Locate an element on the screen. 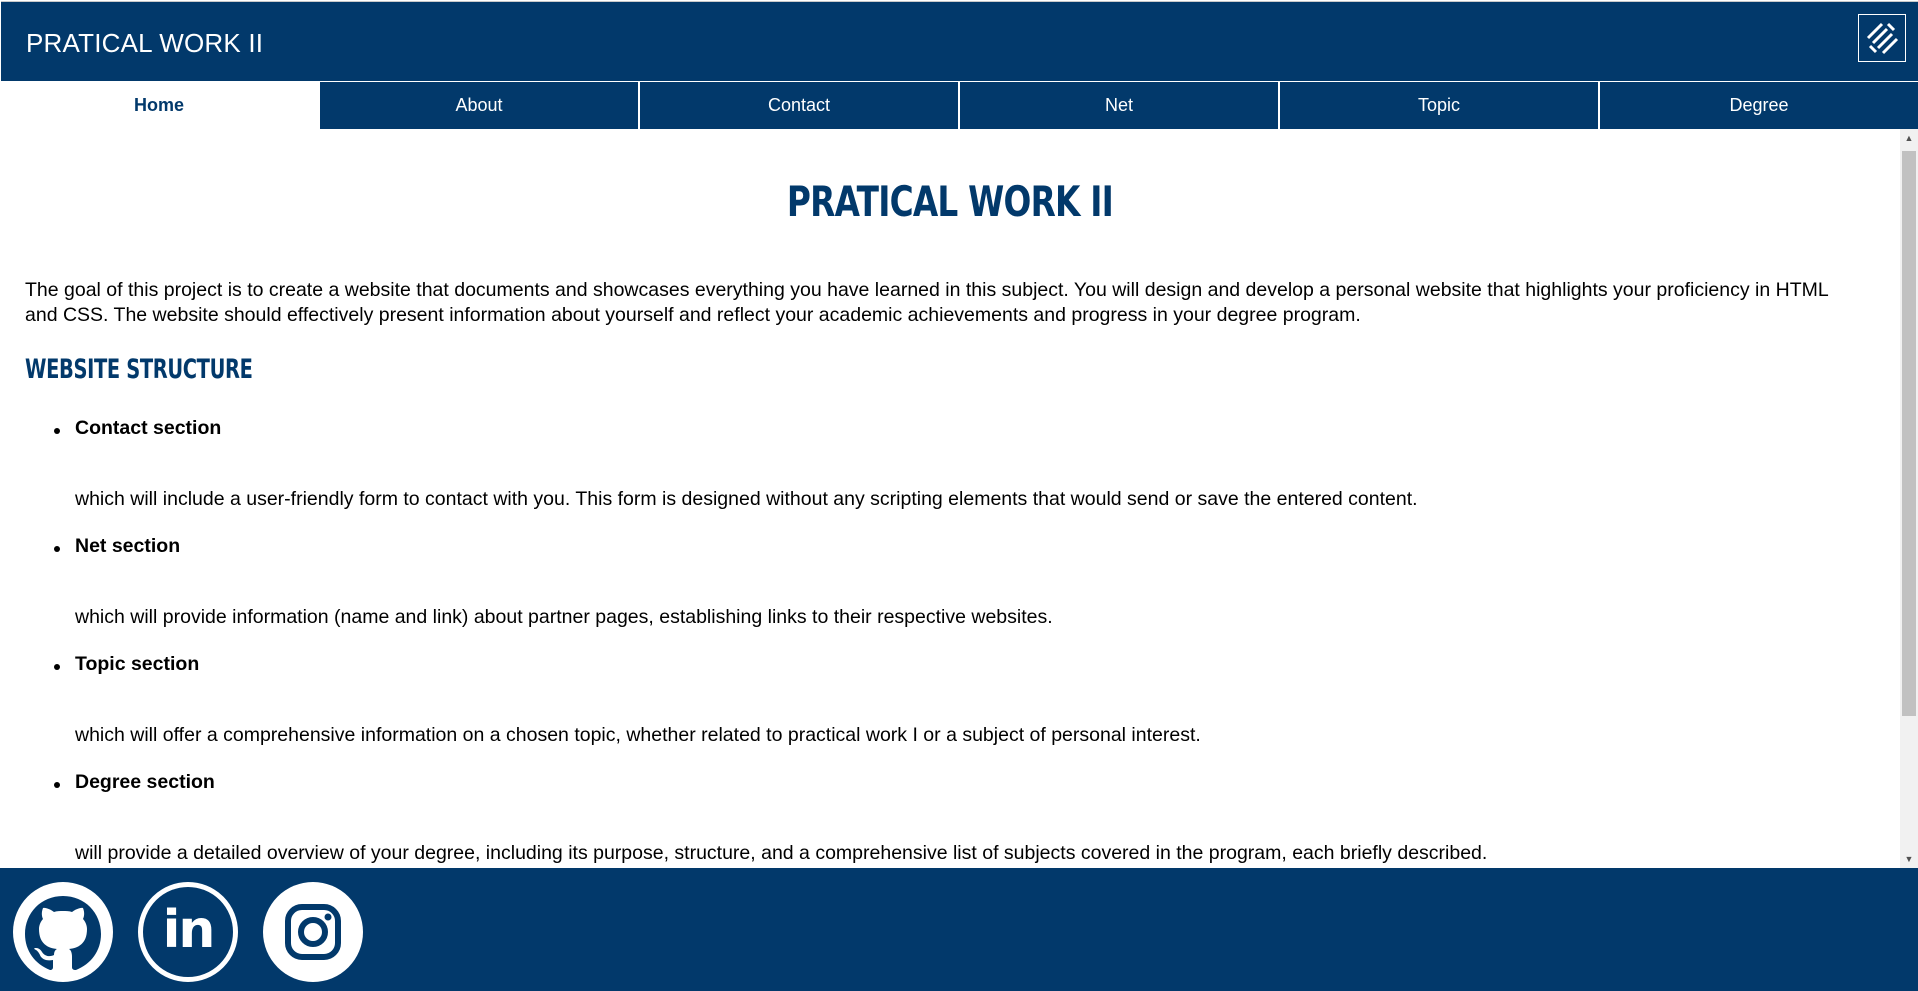 This screenshot has width=1918, height=991. instagram-mark-icon is located at coordinates (313, 932).